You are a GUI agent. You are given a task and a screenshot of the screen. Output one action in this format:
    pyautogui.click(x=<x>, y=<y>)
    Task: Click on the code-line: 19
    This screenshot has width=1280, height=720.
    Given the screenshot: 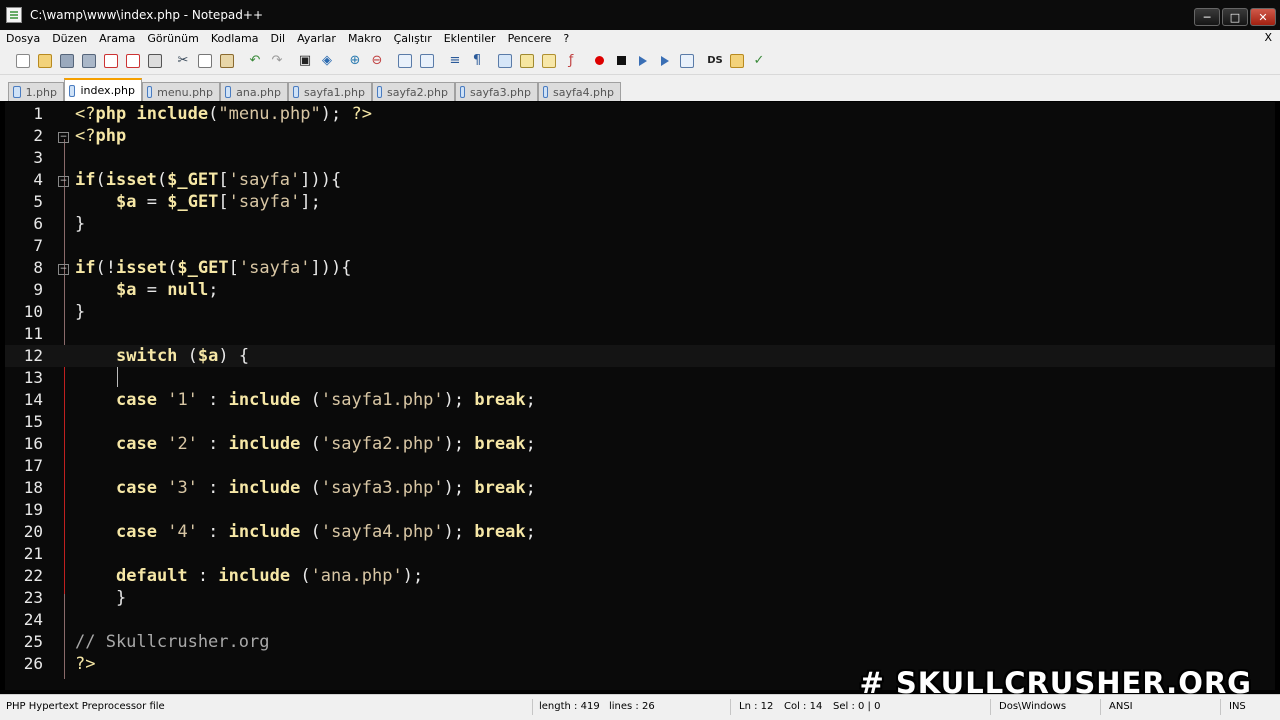 What is the action you would take?
    pyautogui.click(x=640, y=510)
    